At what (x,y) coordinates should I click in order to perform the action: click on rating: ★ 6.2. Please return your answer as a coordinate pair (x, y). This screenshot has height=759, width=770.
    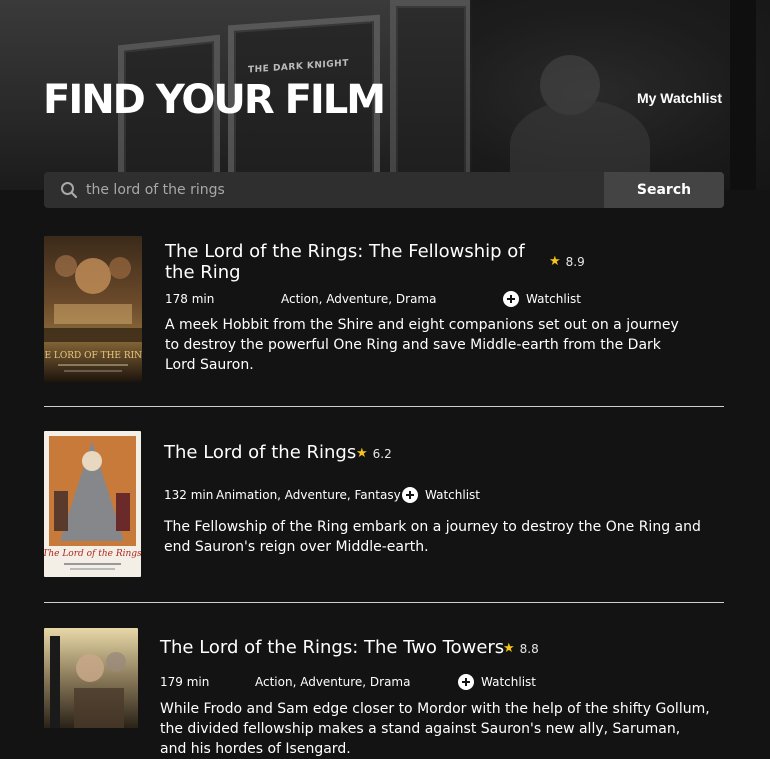
    Looking at the image, I should click on (374, 453).